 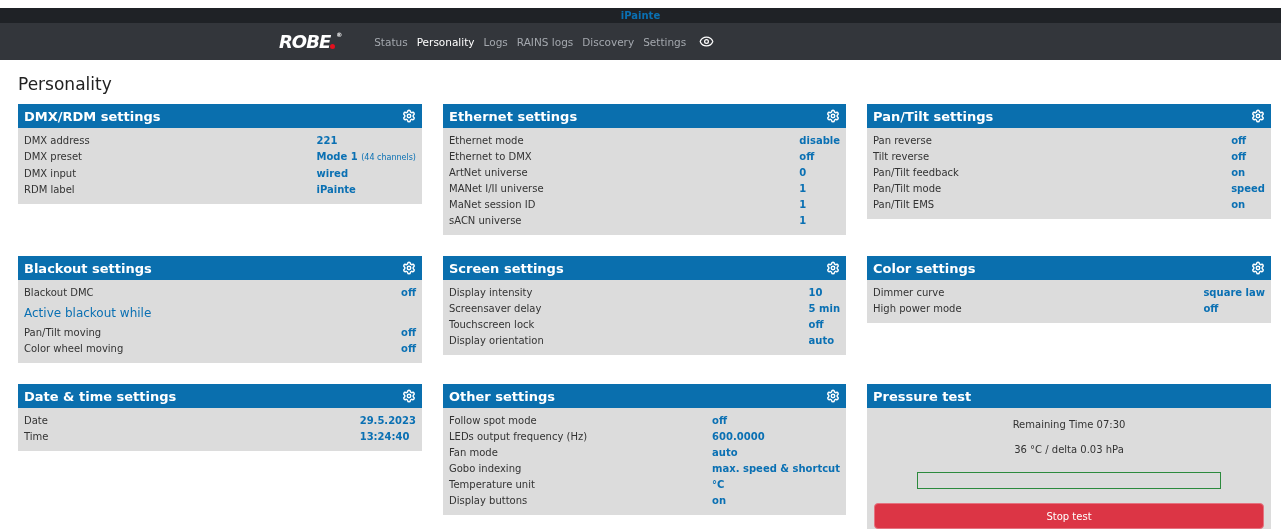 I want to click on setting-value: 5 min, so click(x=824, y=309).